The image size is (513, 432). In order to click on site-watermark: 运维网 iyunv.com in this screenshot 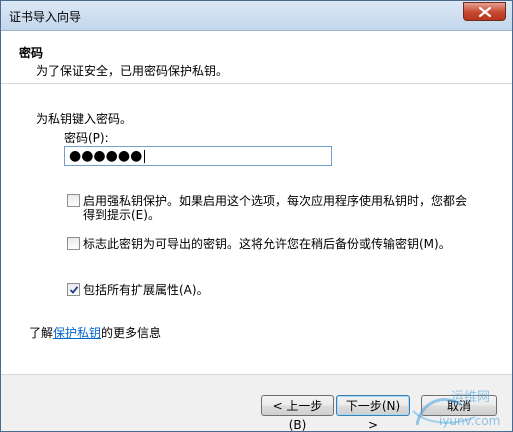, I will do `click(461, 406)`.